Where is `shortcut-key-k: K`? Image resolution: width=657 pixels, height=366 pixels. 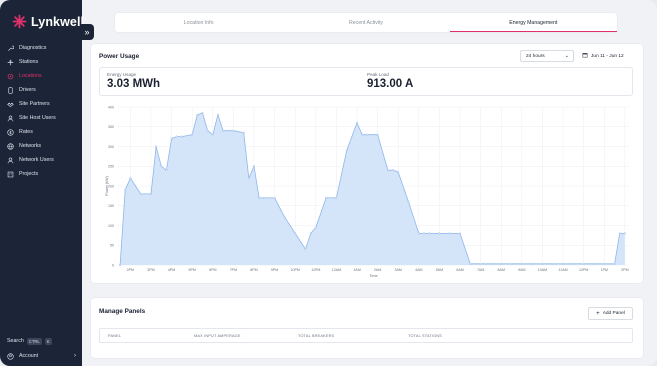 shortcut-key-k: K is located at coordinates (48, 341).